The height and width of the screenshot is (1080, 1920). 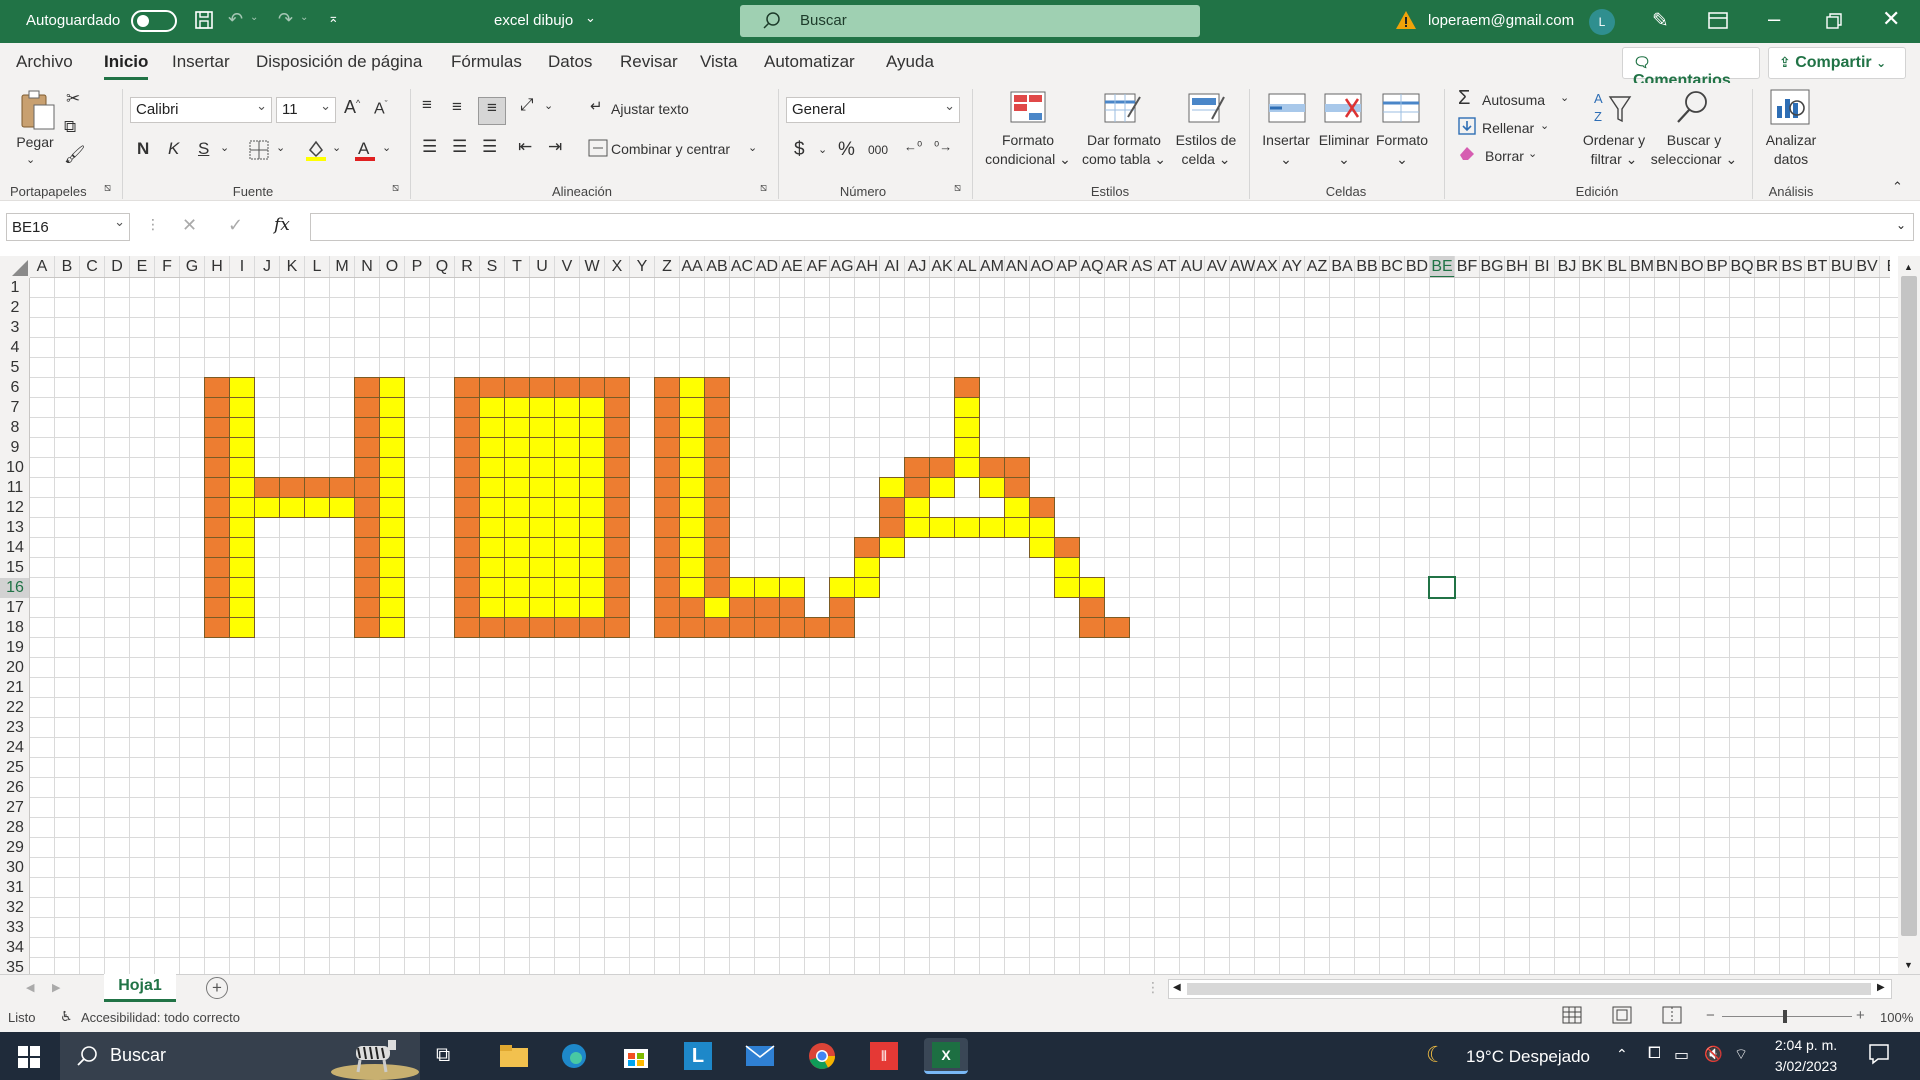 I want to click on underline-dropdown-icon: ⌄, so click(x=224, y=147).